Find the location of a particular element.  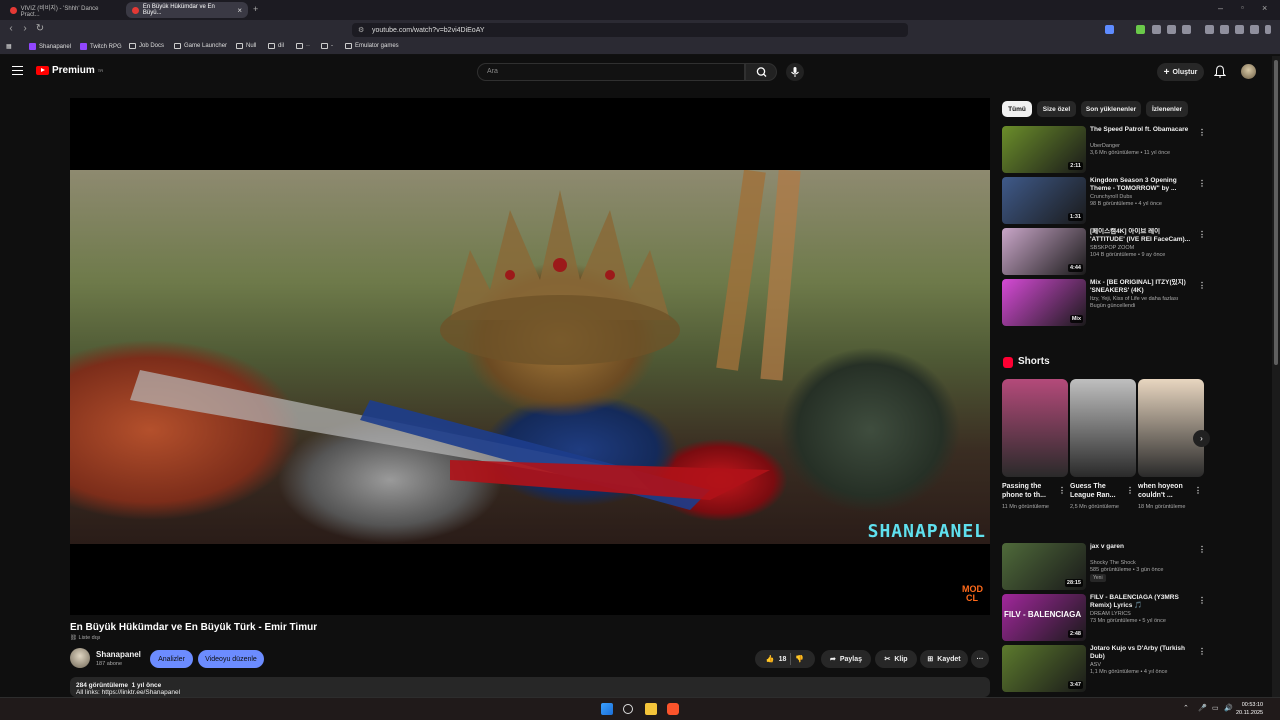

video-thumbnail: 2:11 is located at coordinates (1044, 149).